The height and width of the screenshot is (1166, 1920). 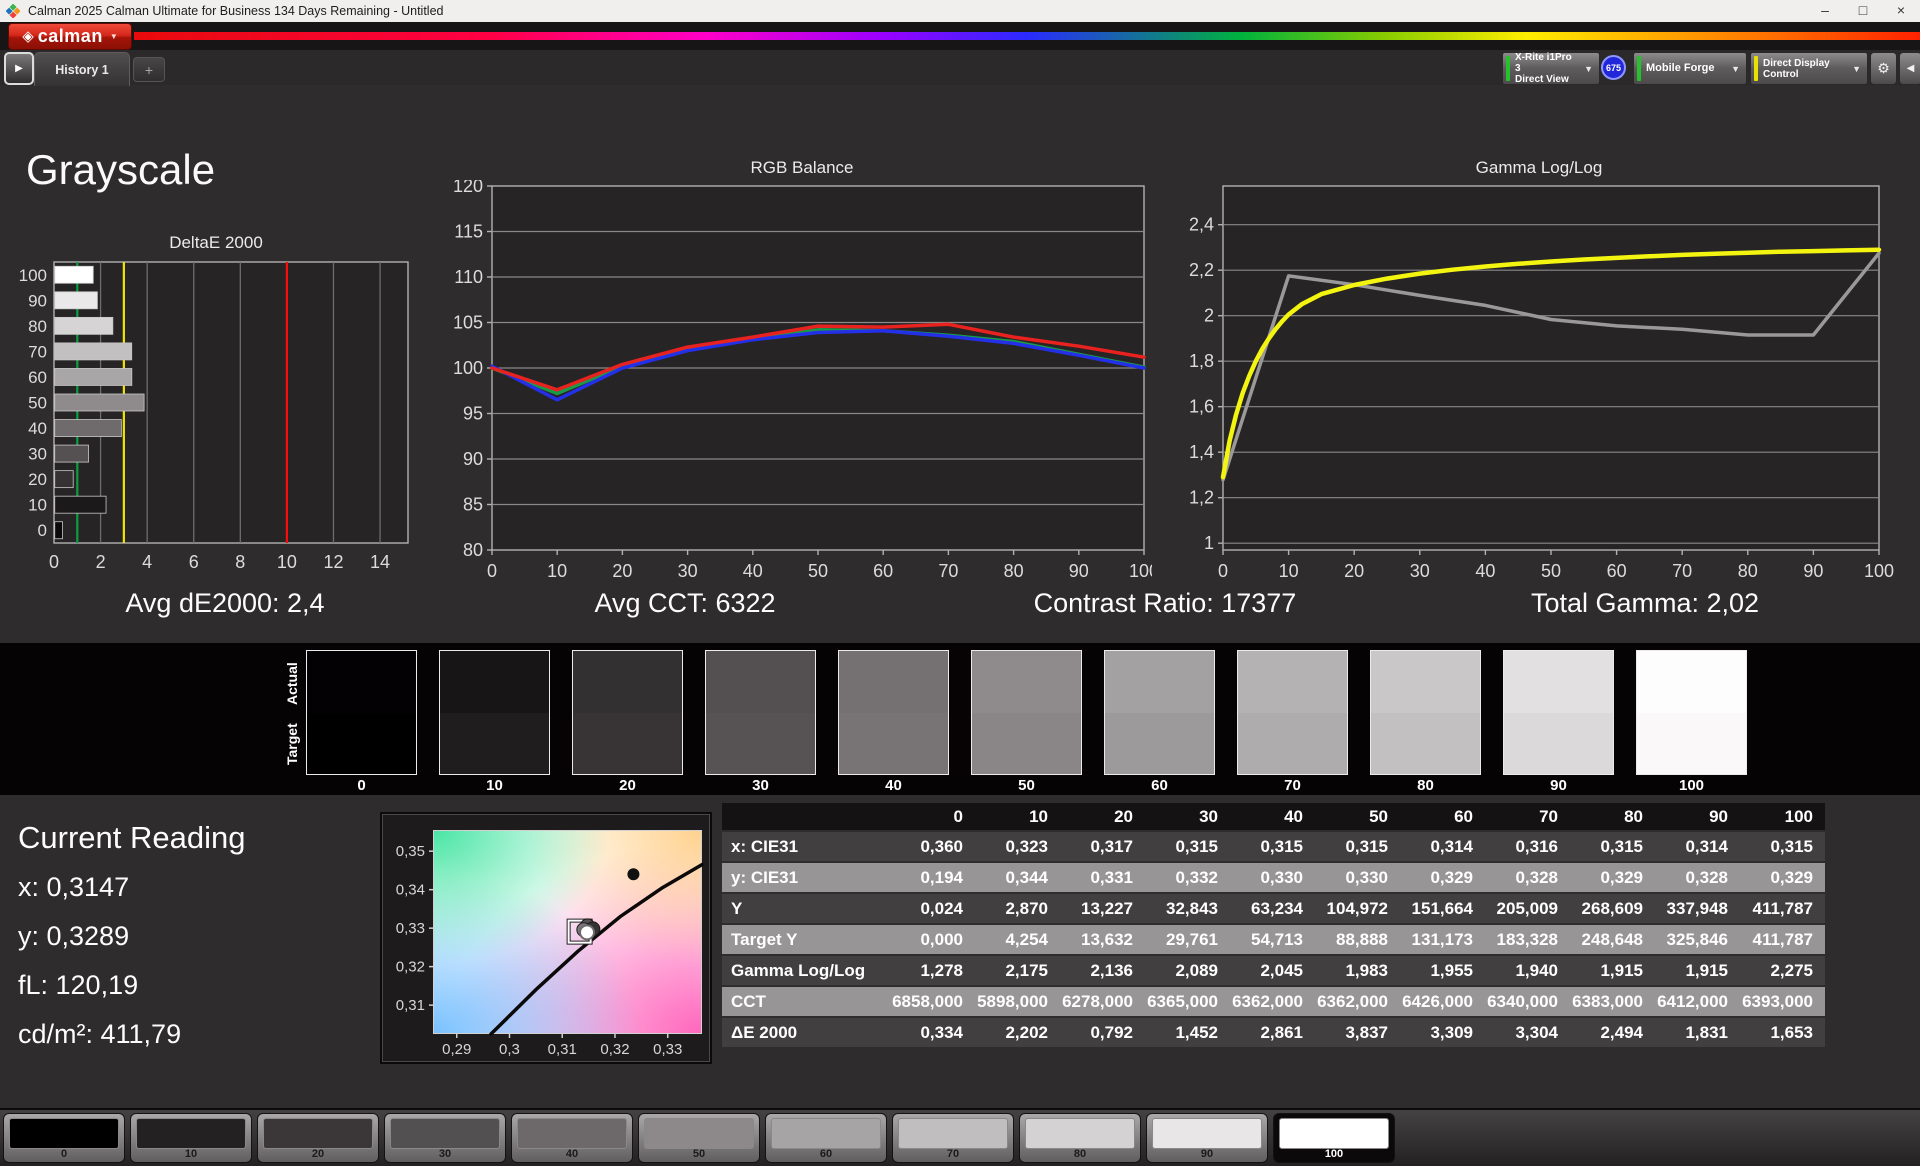 What do you see at coordinates (191, 1138) in the screenshot?
I see `patch-button-10: 10` at bounding box center [191, 1138].